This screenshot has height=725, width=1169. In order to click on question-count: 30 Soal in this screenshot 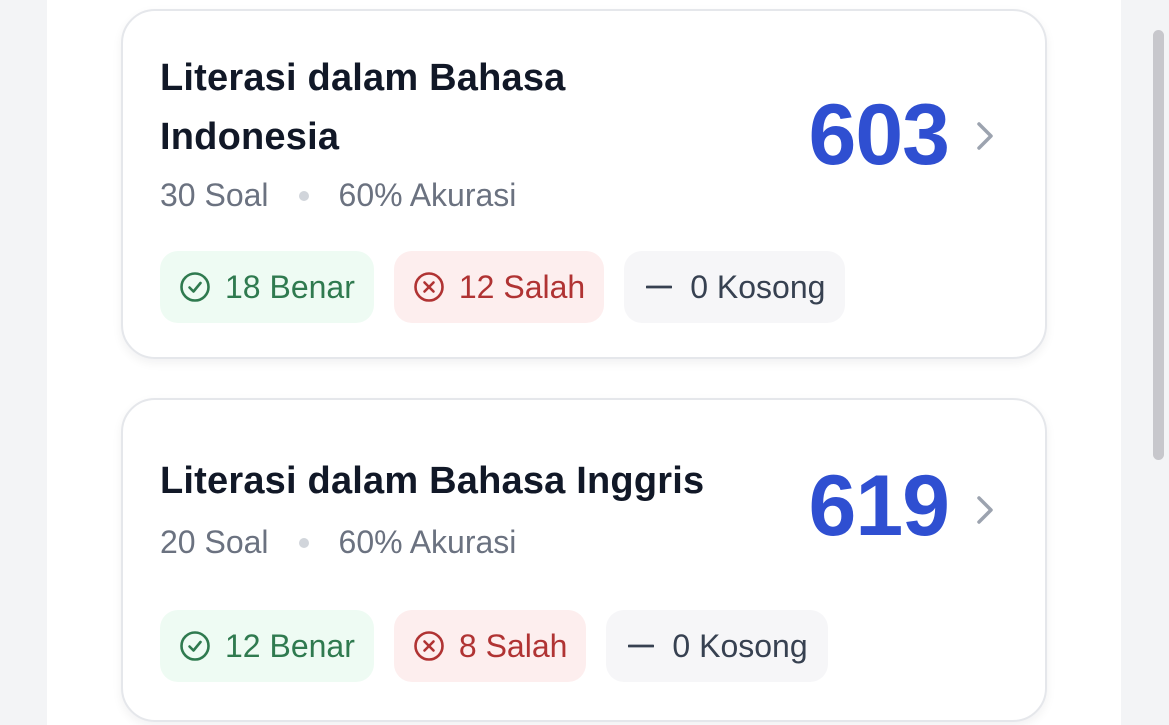, I will do `click(214, 195)`.